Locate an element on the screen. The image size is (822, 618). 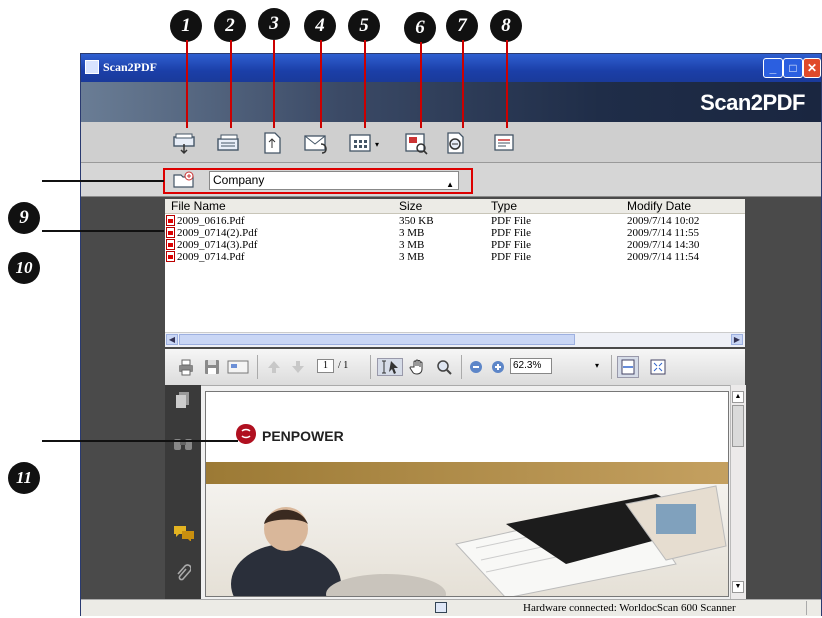
callout-3: 3 is located at coordinates (274, 24).